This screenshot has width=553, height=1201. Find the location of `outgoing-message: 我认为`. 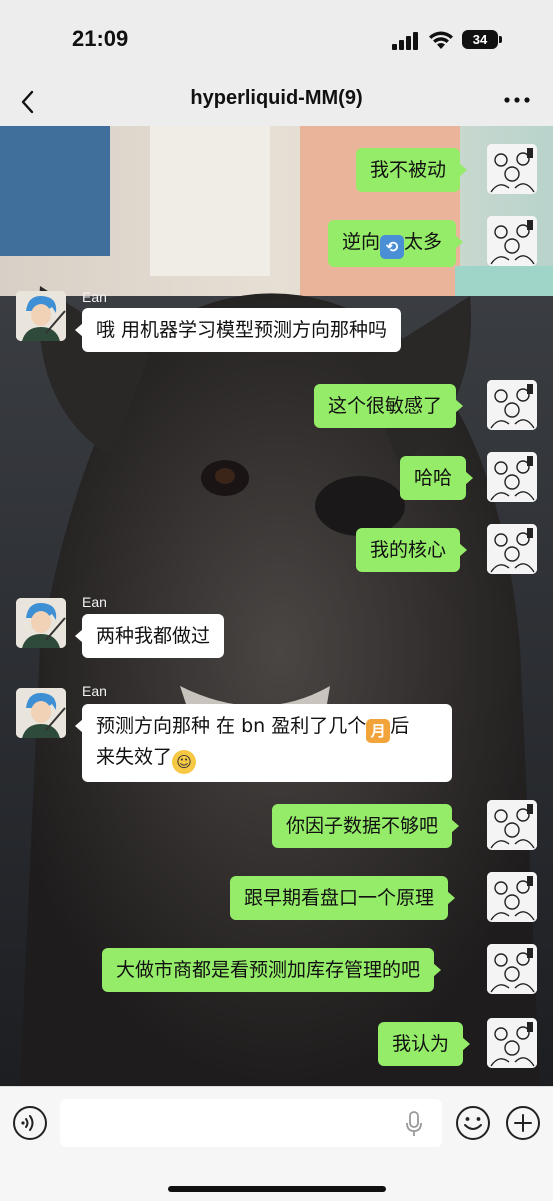

outgoing-message: 我认为 is located at coordinates (424, 1044).